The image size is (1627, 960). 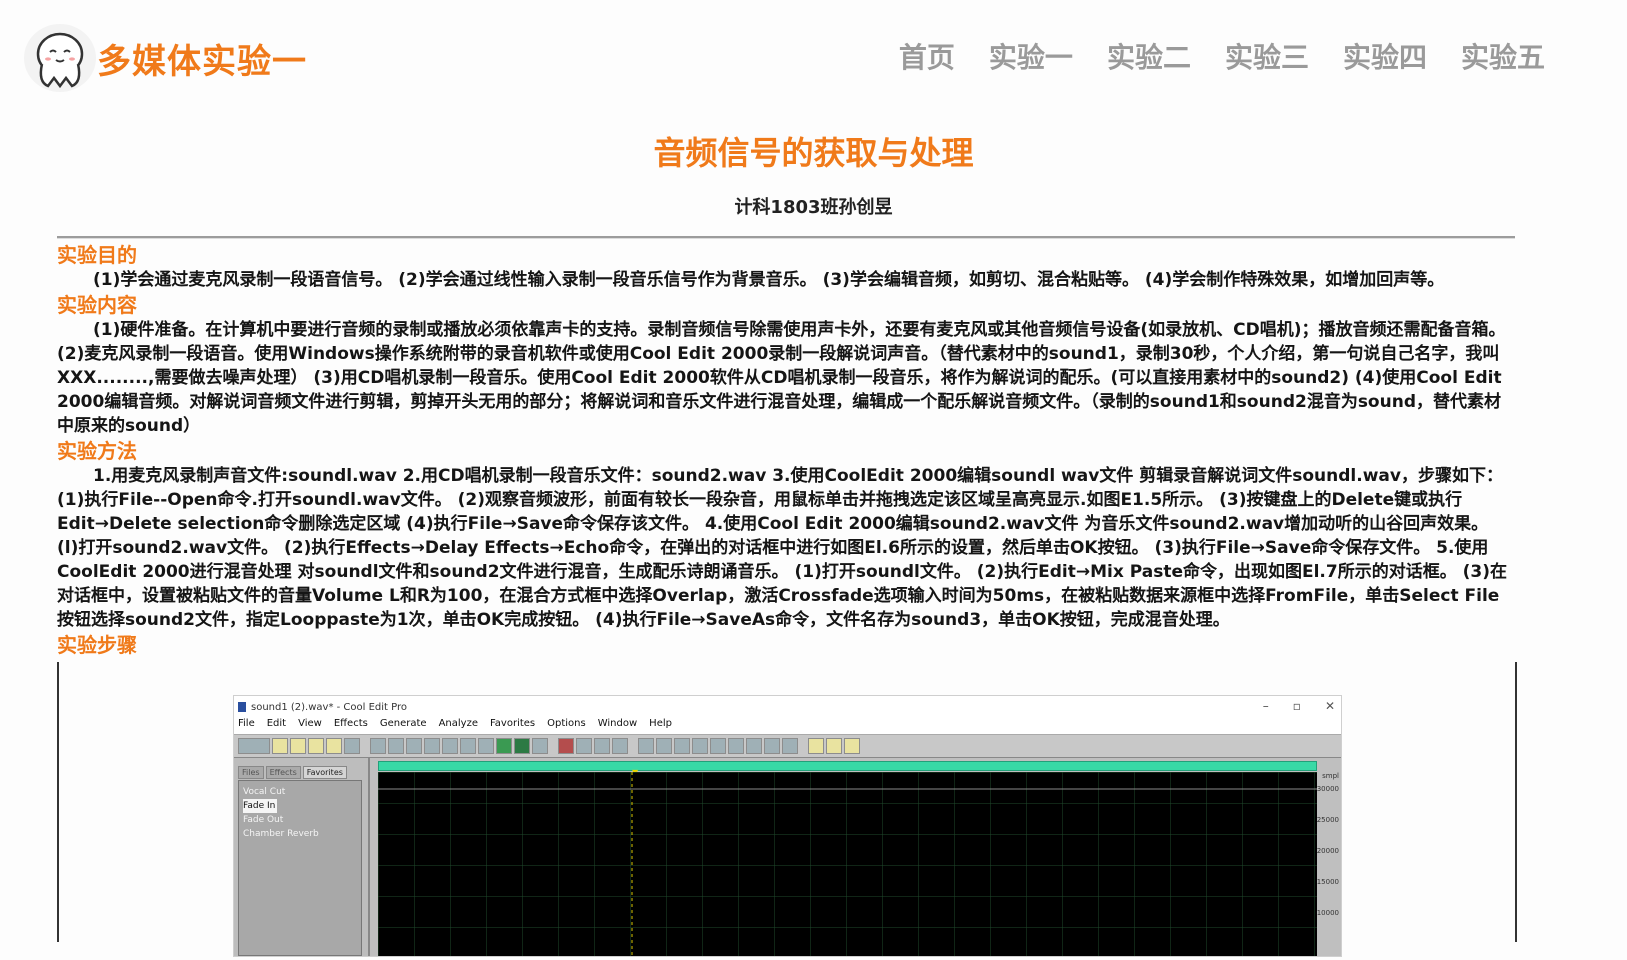 What do you see at coordinates (97, 255) in the screenshot?
I see `section-heading-purpose: 实验目的` at bounding box center [97, 255].